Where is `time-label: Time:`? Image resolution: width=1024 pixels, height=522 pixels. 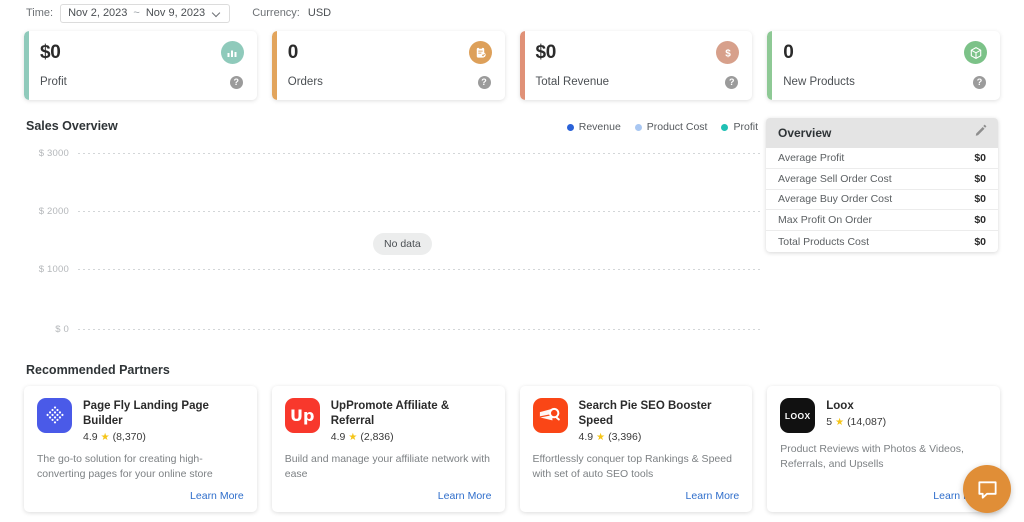 time-label: Time: is located at coordinates (40, 13).